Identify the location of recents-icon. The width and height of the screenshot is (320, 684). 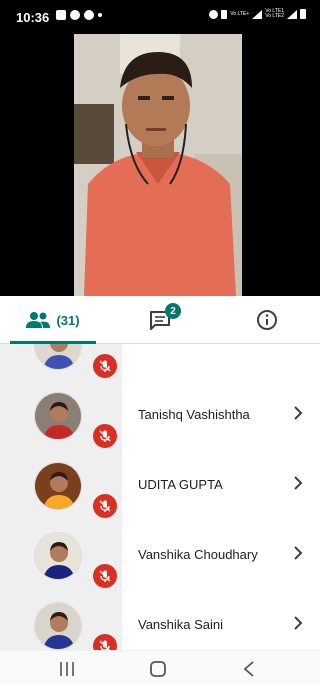
(67, 669).